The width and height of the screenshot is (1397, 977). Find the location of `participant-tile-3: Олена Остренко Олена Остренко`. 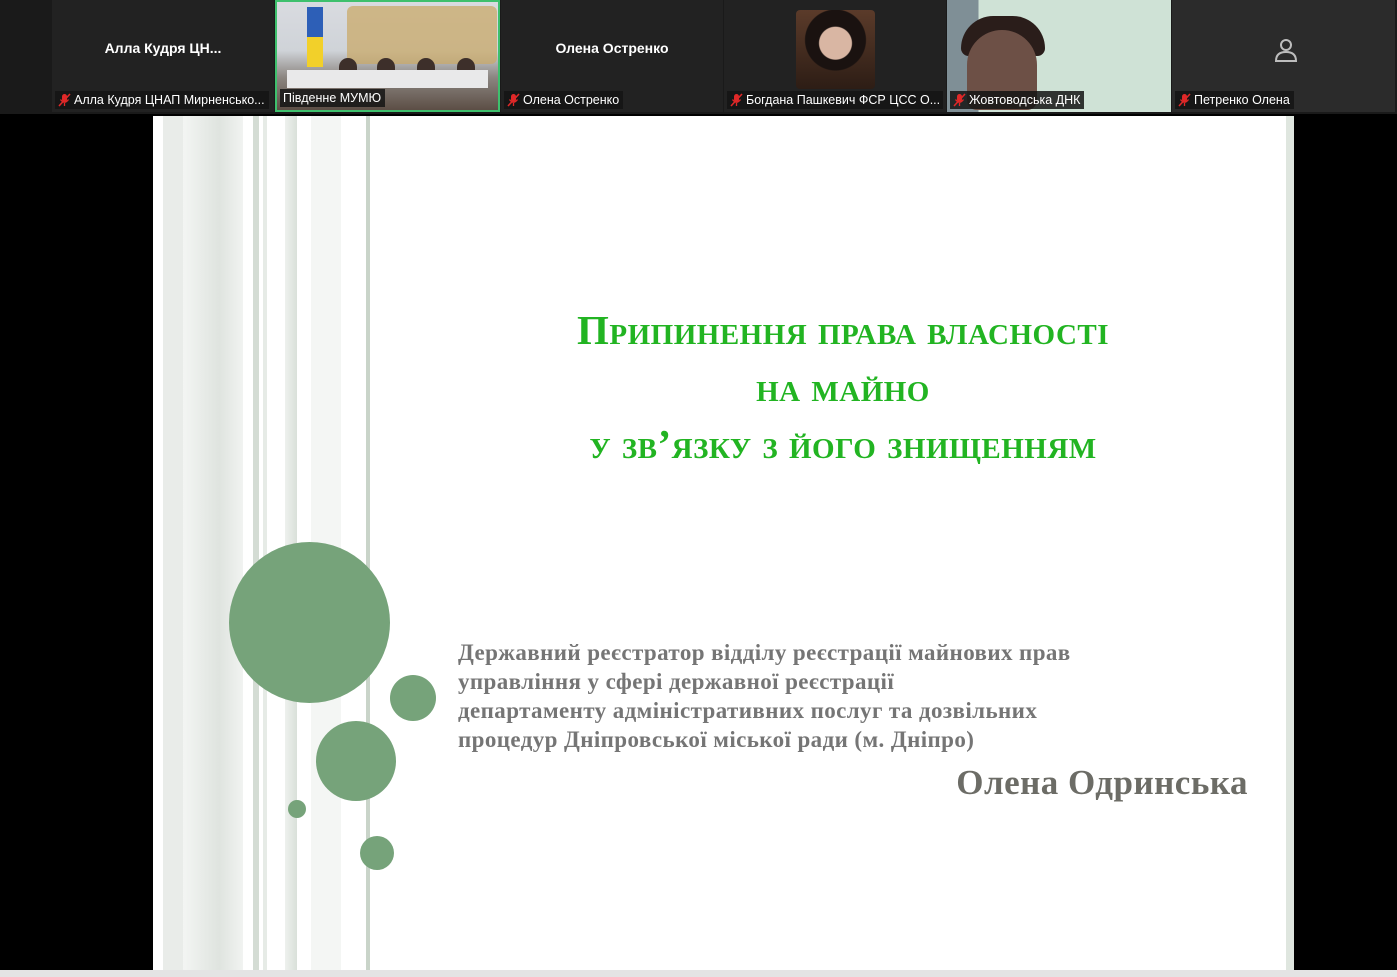

participant-tile-3: Олена Остренко Олена Остренко is located at coordinates (612, 56).